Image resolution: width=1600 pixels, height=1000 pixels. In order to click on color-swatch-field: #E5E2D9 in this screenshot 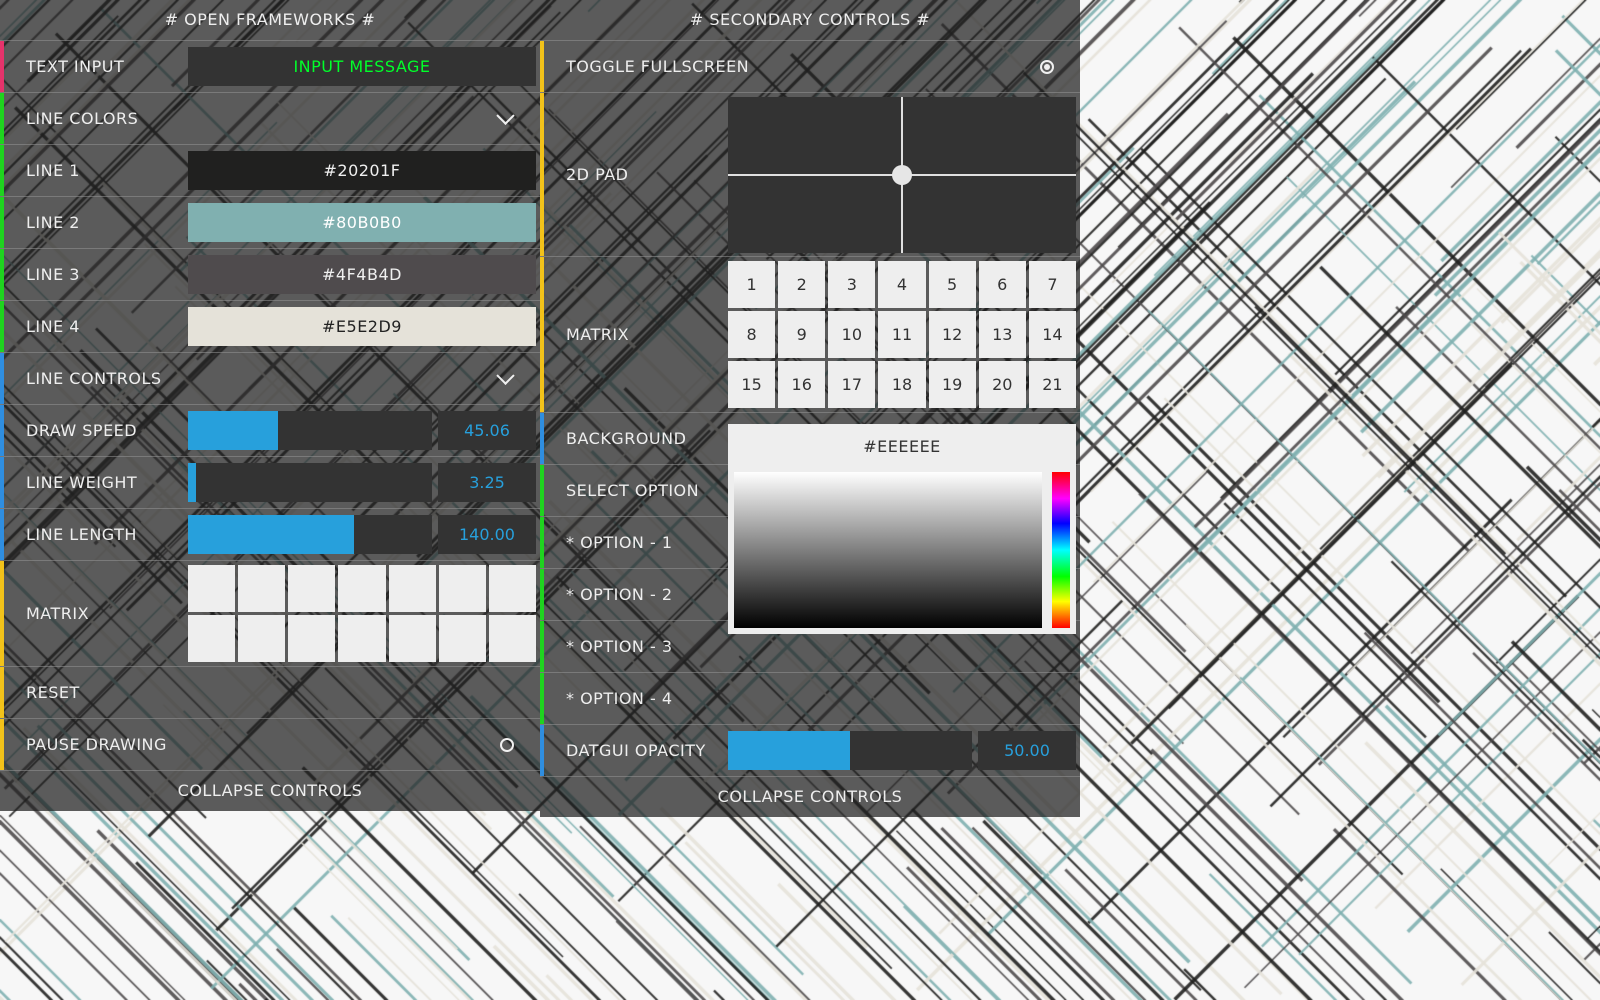, I will do `click(362, 326)`.